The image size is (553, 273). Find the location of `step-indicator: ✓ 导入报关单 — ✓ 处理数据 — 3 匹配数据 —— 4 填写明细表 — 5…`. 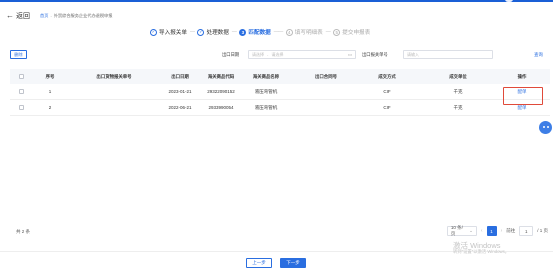

step-indicator: ✓ 导入报关单 — ✓ 处理数据 — 3 匹配数据 —— 4 填写明细表 — 5… is located at coordinates (260, 32).